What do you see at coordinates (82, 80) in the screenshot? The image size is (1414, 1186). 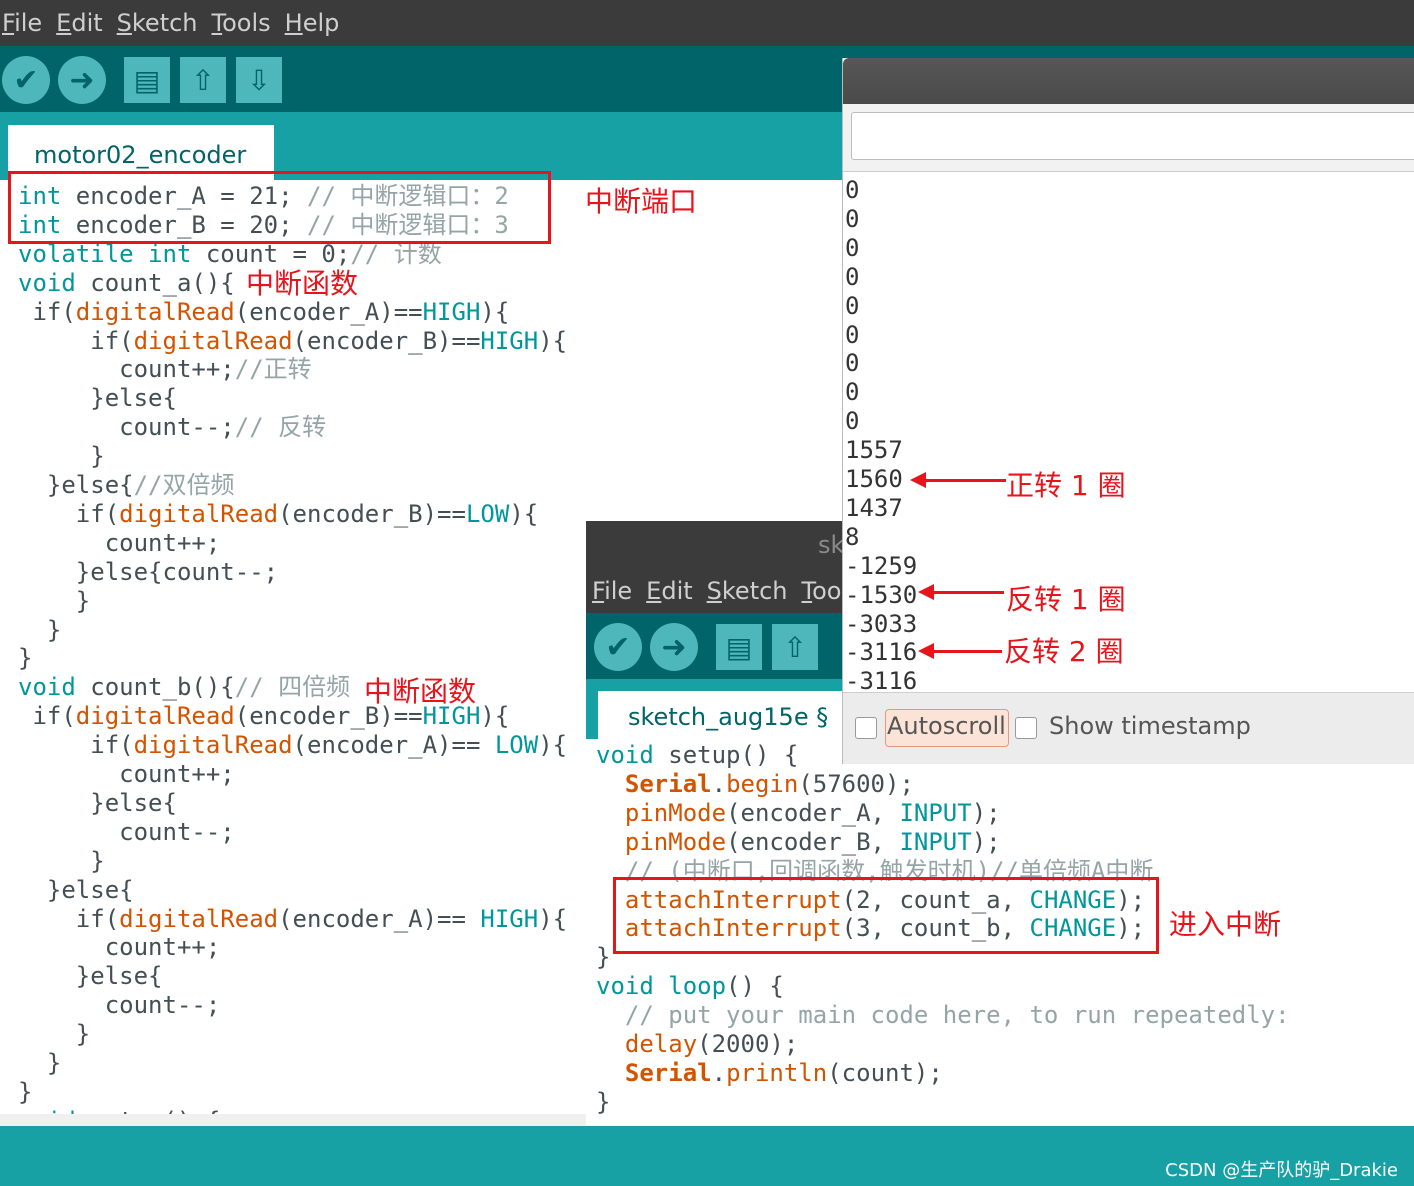 I see `upload-button: ➜` at bounding box center [82, 80].